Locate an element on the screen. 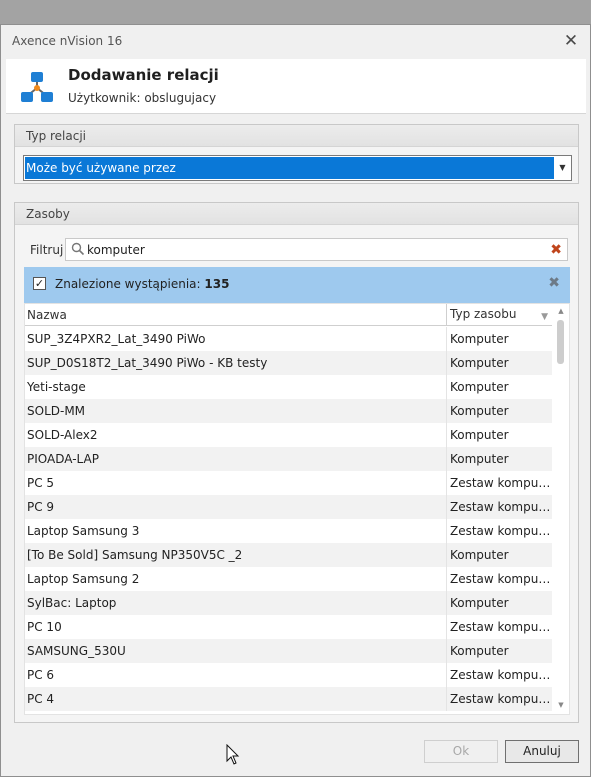 This screenshot has width=591, height=777. vertical-scrollbar: ▲ ▼ is located at coordinates (561, 509).